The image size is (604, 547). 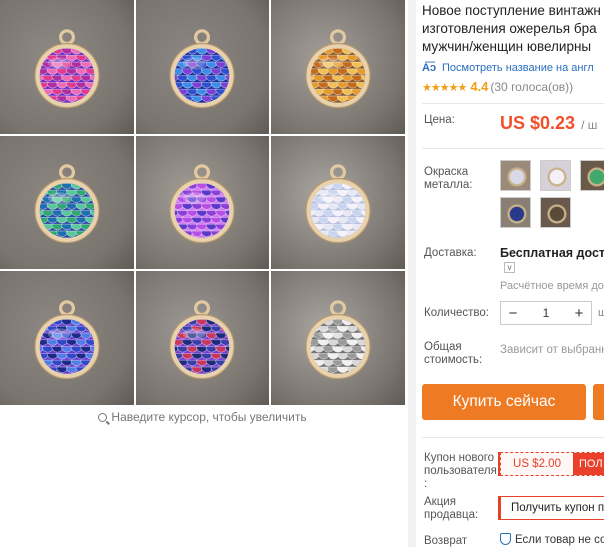 I want to click on delivery-estimate: Расчётное время дос, so click(x=552, y=286).